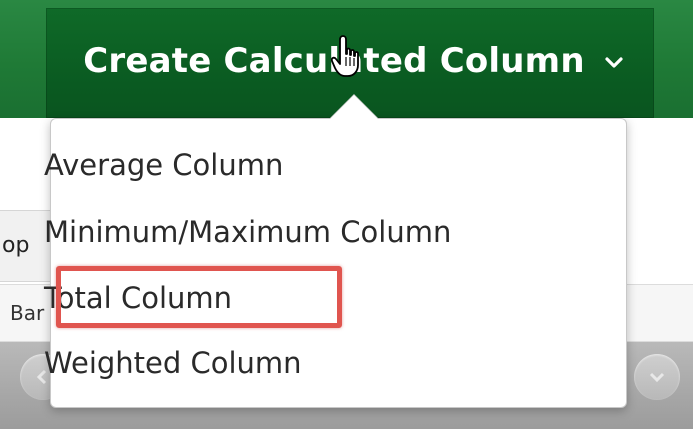  Describe the element at coordinates (173, 363) in the screenshot. I see `menu-item-weighted-column: Weighted Column` at that location.